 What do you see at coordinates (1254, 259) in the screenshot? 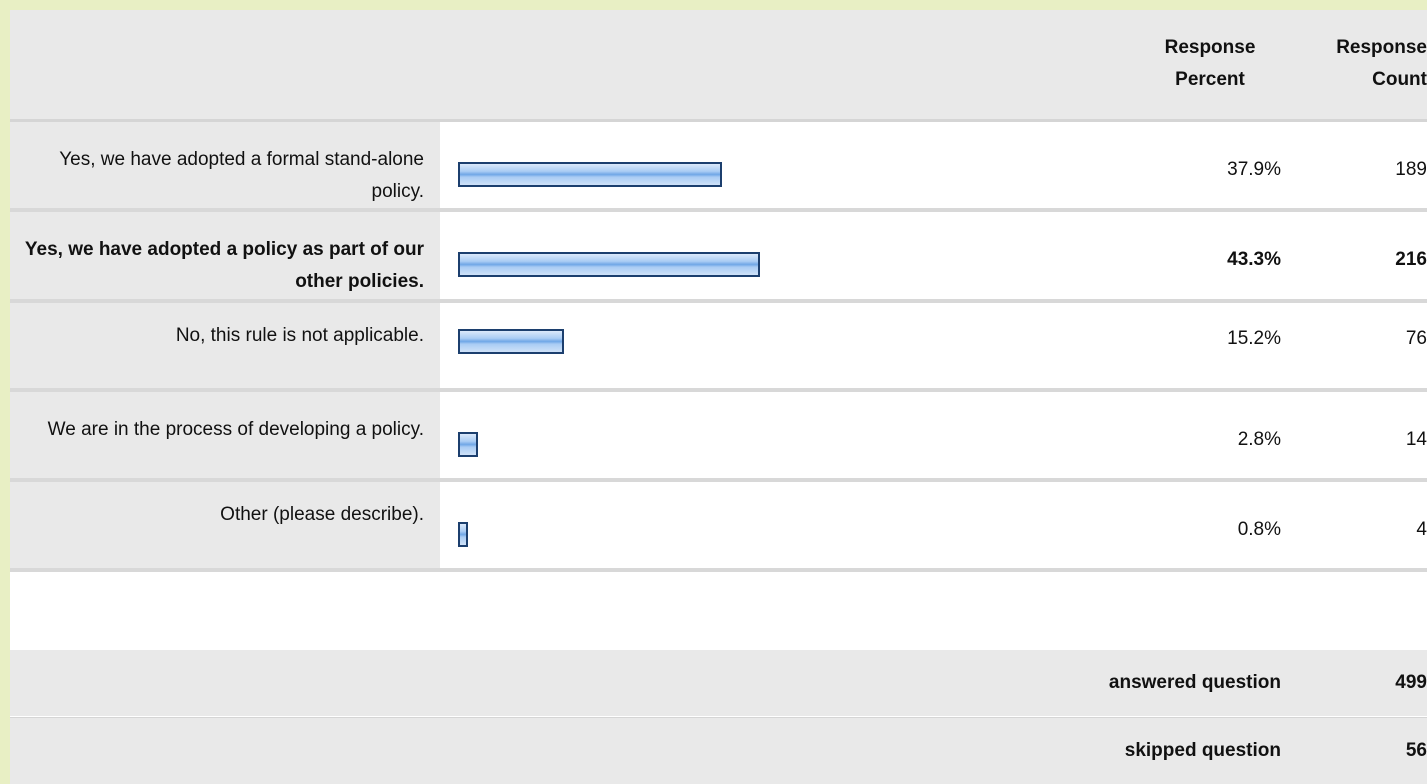
I see `response-percent: 43.3%` at bounding box center [1254, 259].